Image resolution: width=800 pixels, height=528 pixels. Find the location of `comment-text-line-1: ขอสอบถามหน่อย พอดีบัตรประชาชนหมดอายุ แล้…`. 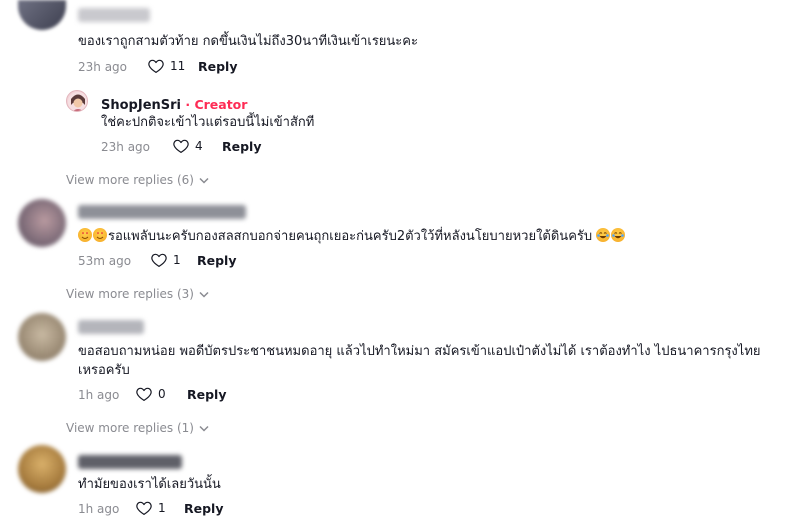

comment-text-line-1: ขอสอบถามหน่อย พอดีบัตรประชาชนหมดอายุ แล้… is located at coordinates (419, 351).